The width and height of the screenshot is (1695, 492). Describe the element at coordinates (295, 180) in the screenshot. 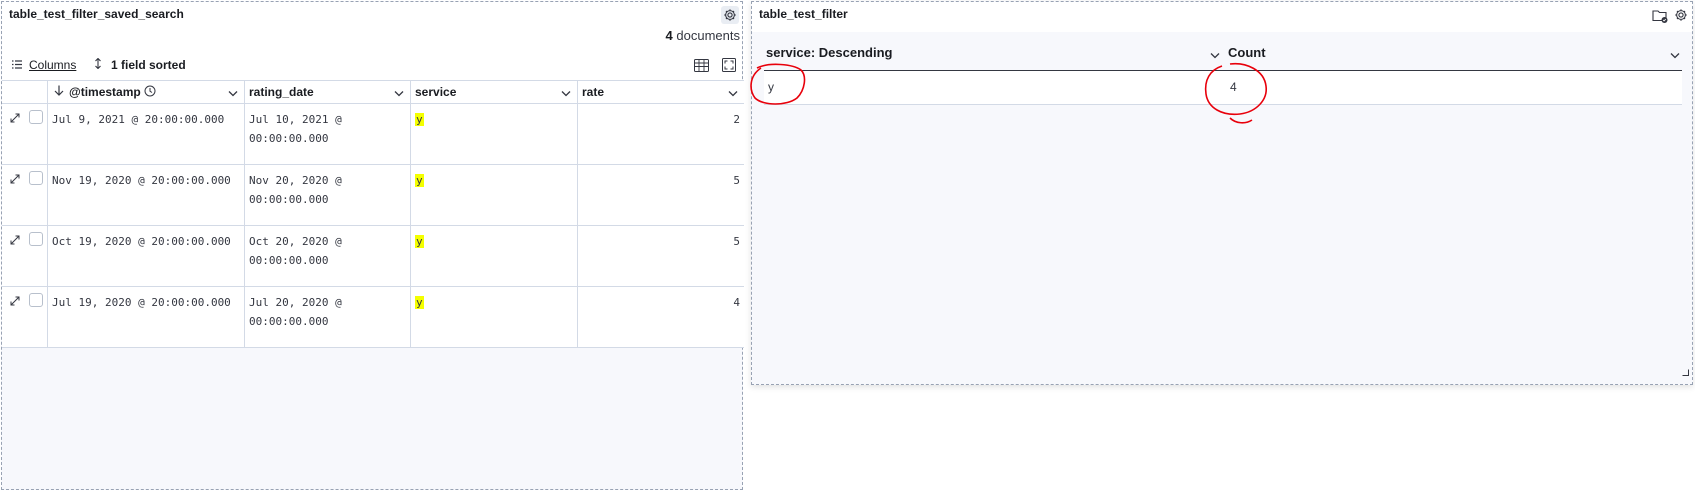

I see `cell-rating-date-line1: Nov 20, 2020 @` at that location.